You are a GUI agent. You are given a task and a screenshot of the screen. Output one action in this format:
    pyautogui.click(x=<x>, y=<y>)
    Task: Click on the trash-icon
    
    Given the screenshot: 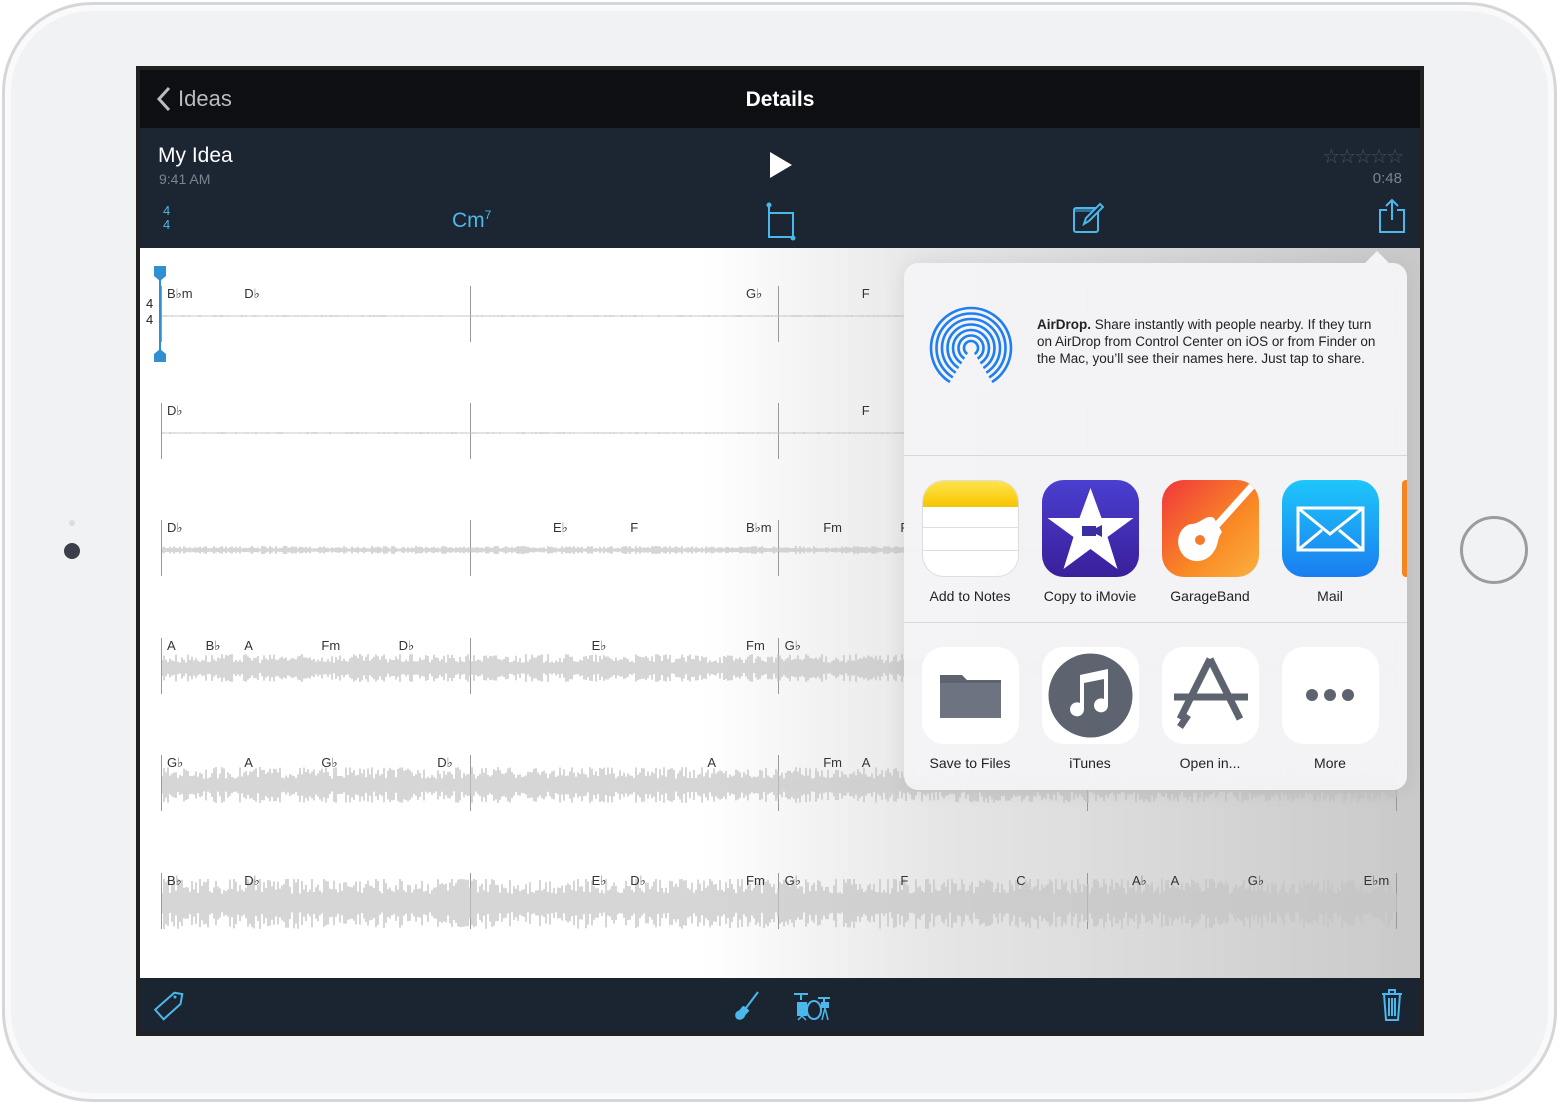 What is the action you would take?
    pyautogui.click(x=1392, y=1005)
    